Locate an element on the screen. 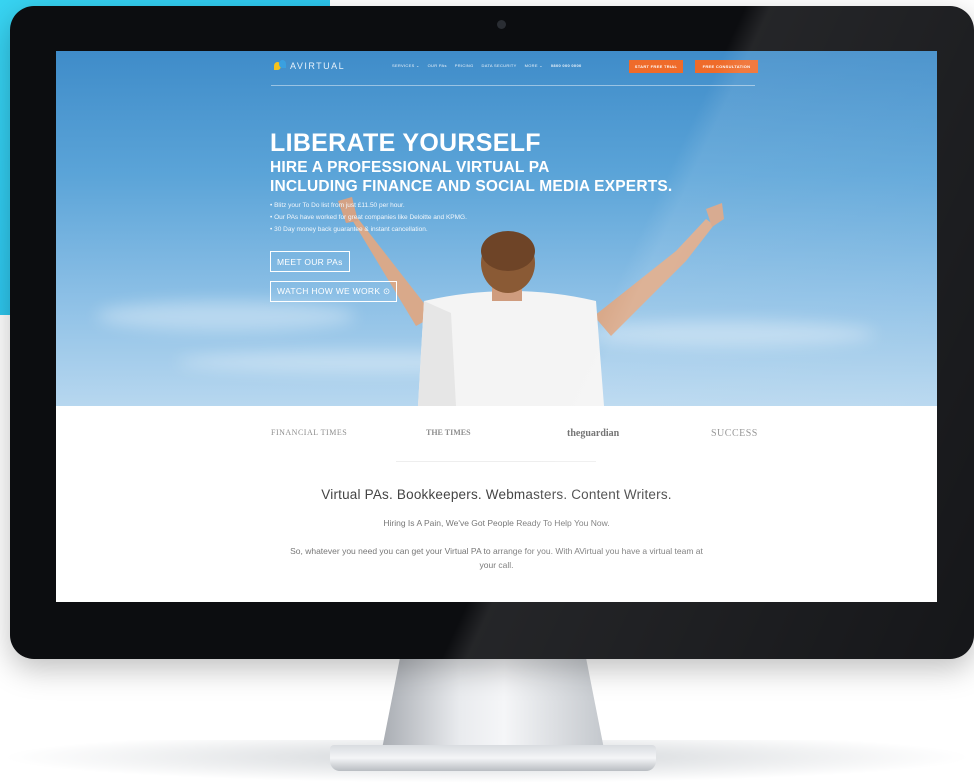 The image size is (974, 783). nav-item-services: SERVICES ⌄ is located at coordinates (406, 65).